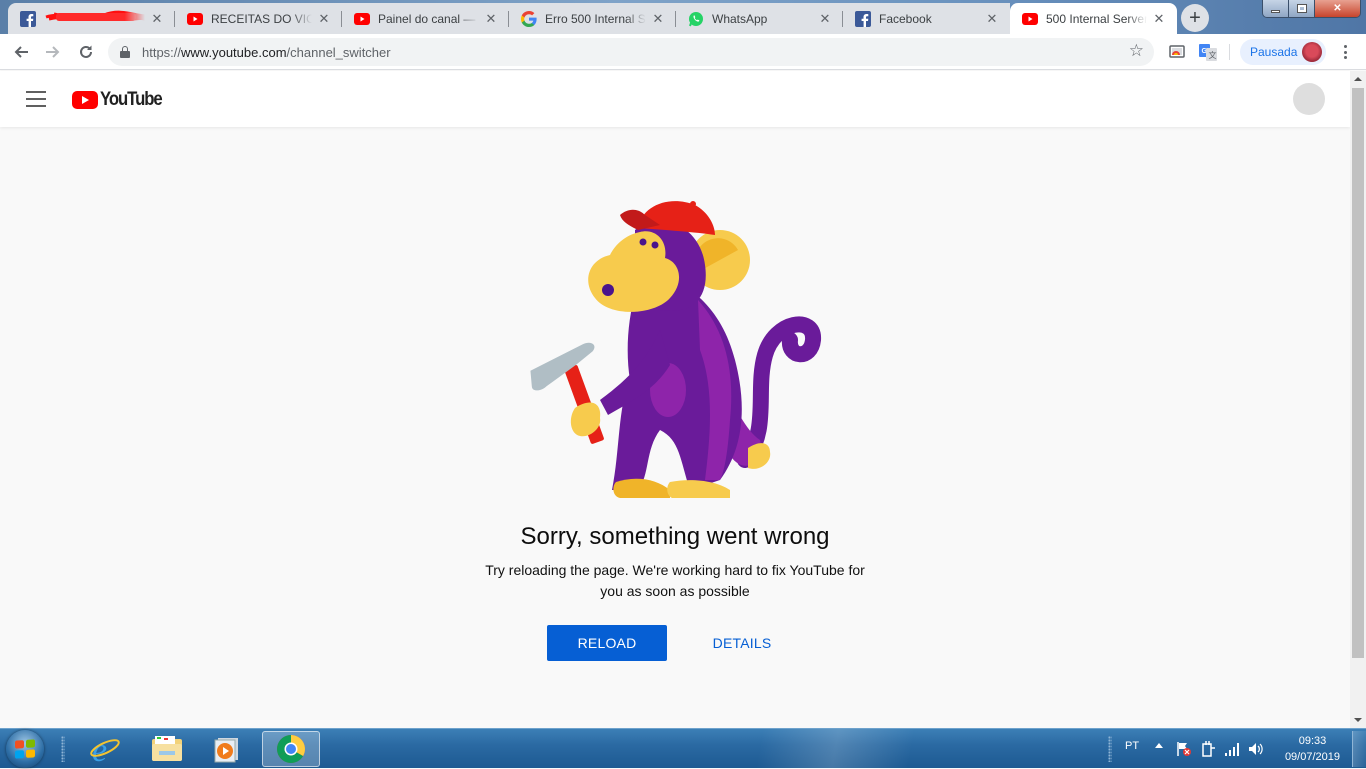 The height and width of the screenshot is (769, 1366). What do you see at coordinates (36, 99) in the screenshot?
I see `guide-menu-button` at bounding box center [36, 99].